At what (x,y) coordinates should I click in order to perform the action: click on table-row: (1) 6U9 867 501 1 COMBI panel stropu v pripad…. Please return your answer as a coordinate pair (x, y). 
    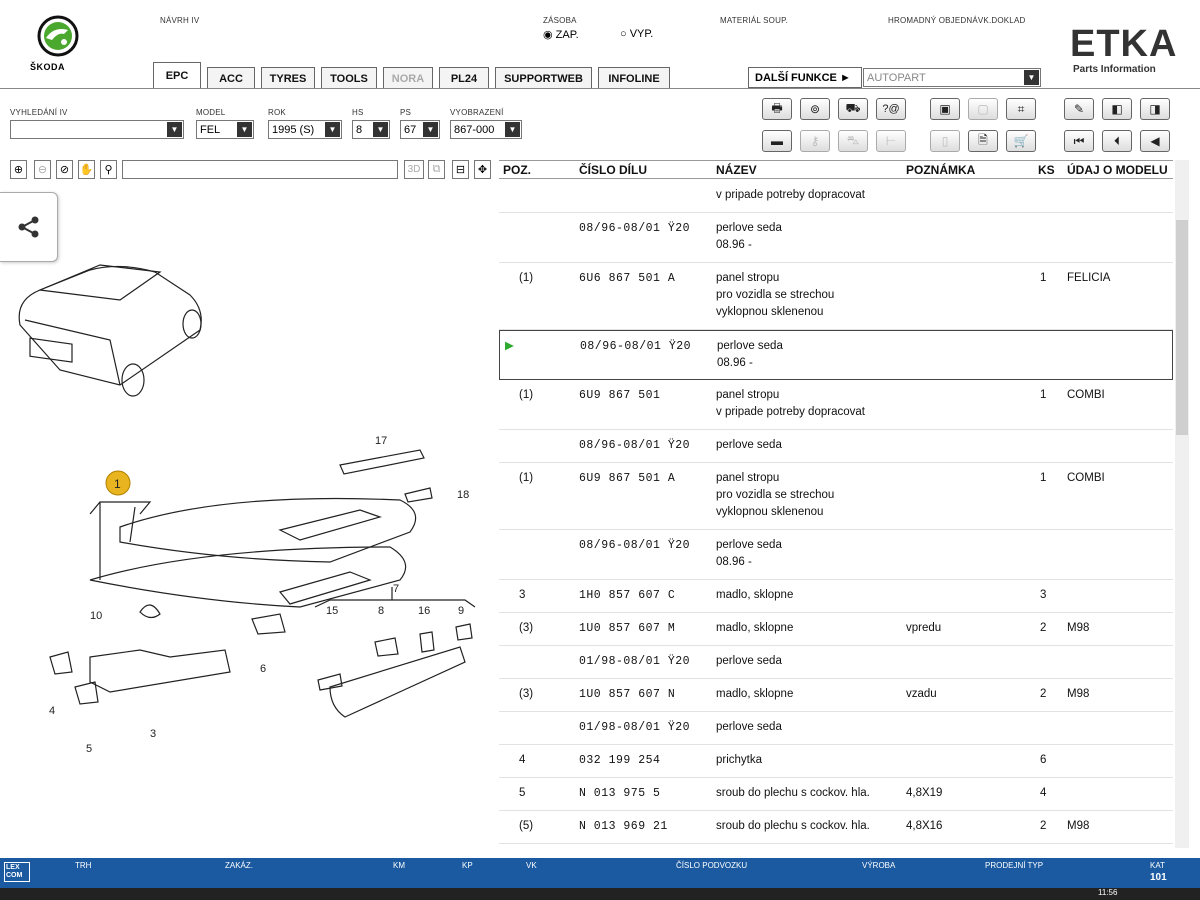
    Looking at the image, I should click on (836, 405).